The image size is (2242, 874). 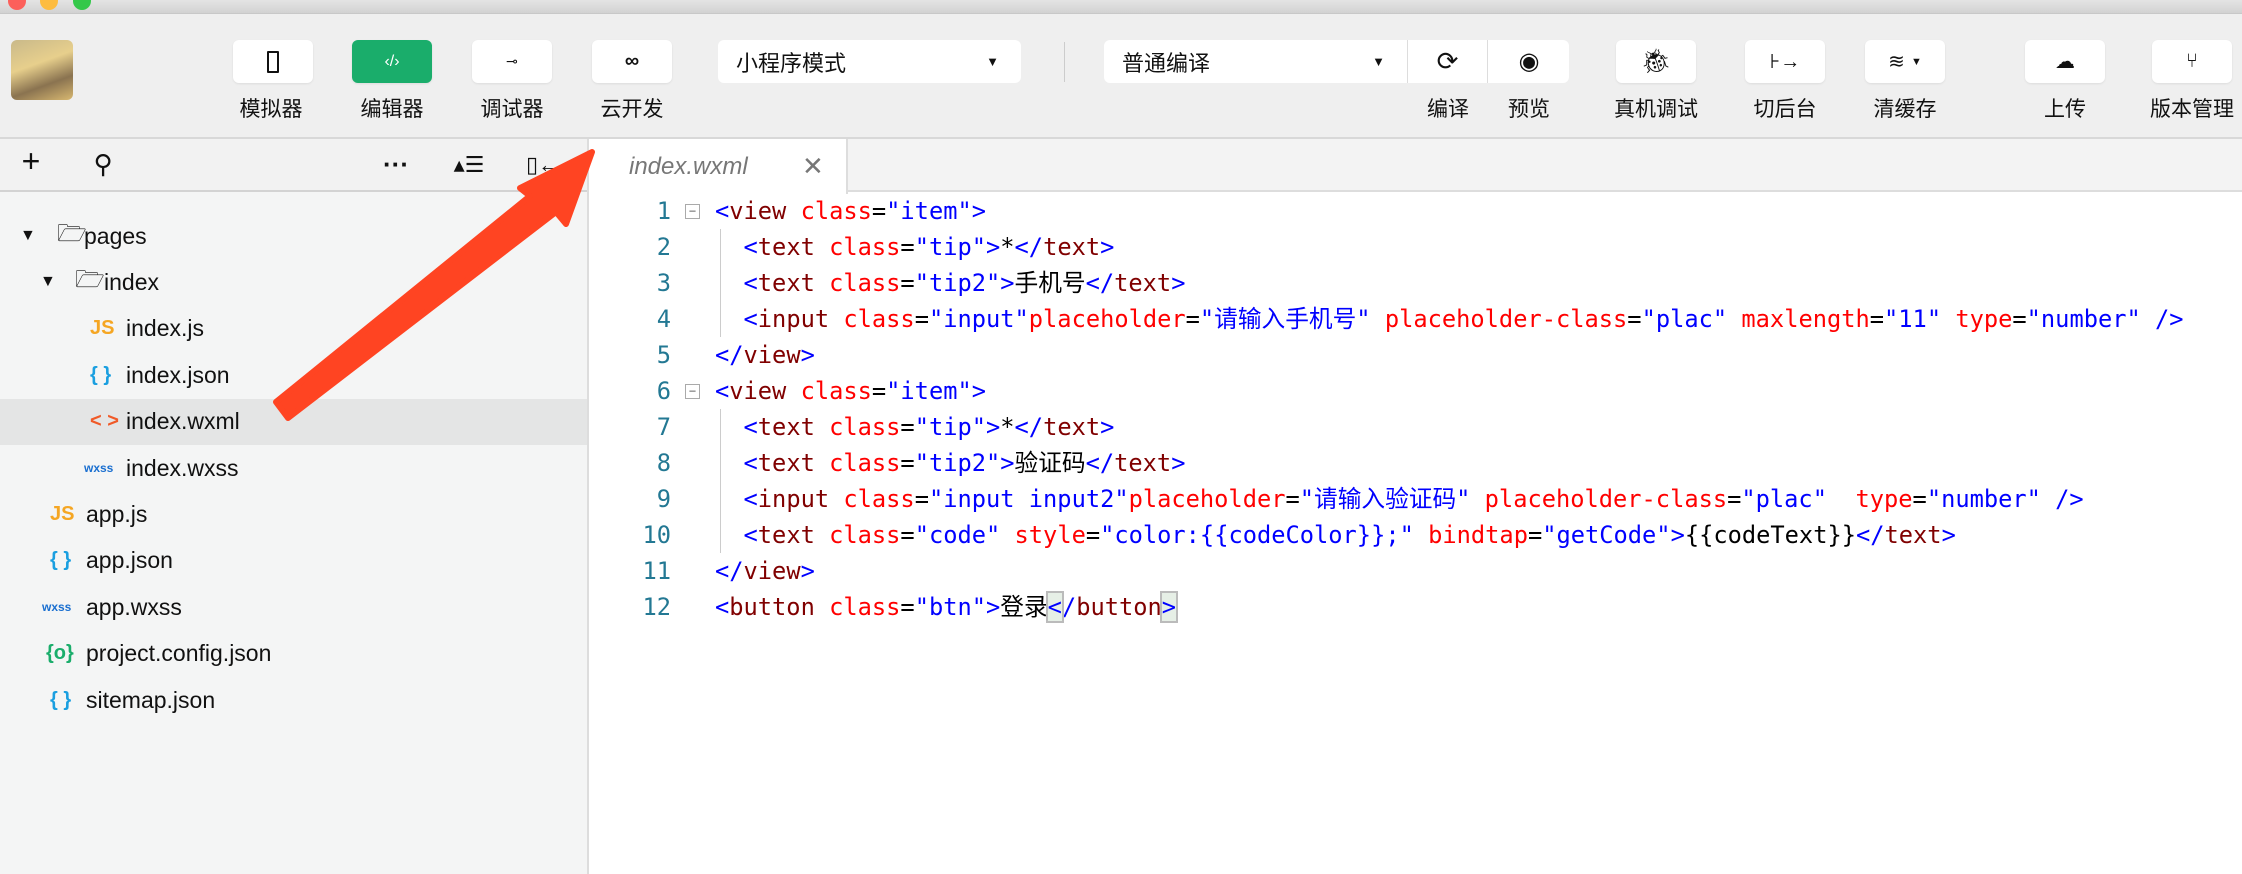 I want to click on arrow-shape, so click(x=434, y=285).